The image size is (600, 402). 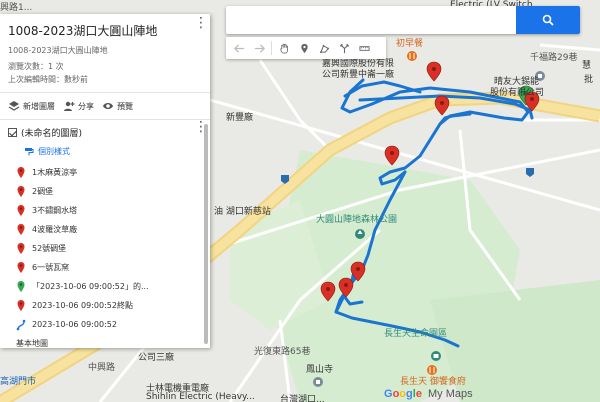 I want to click on redo-icon, so click(x=259, y=48).